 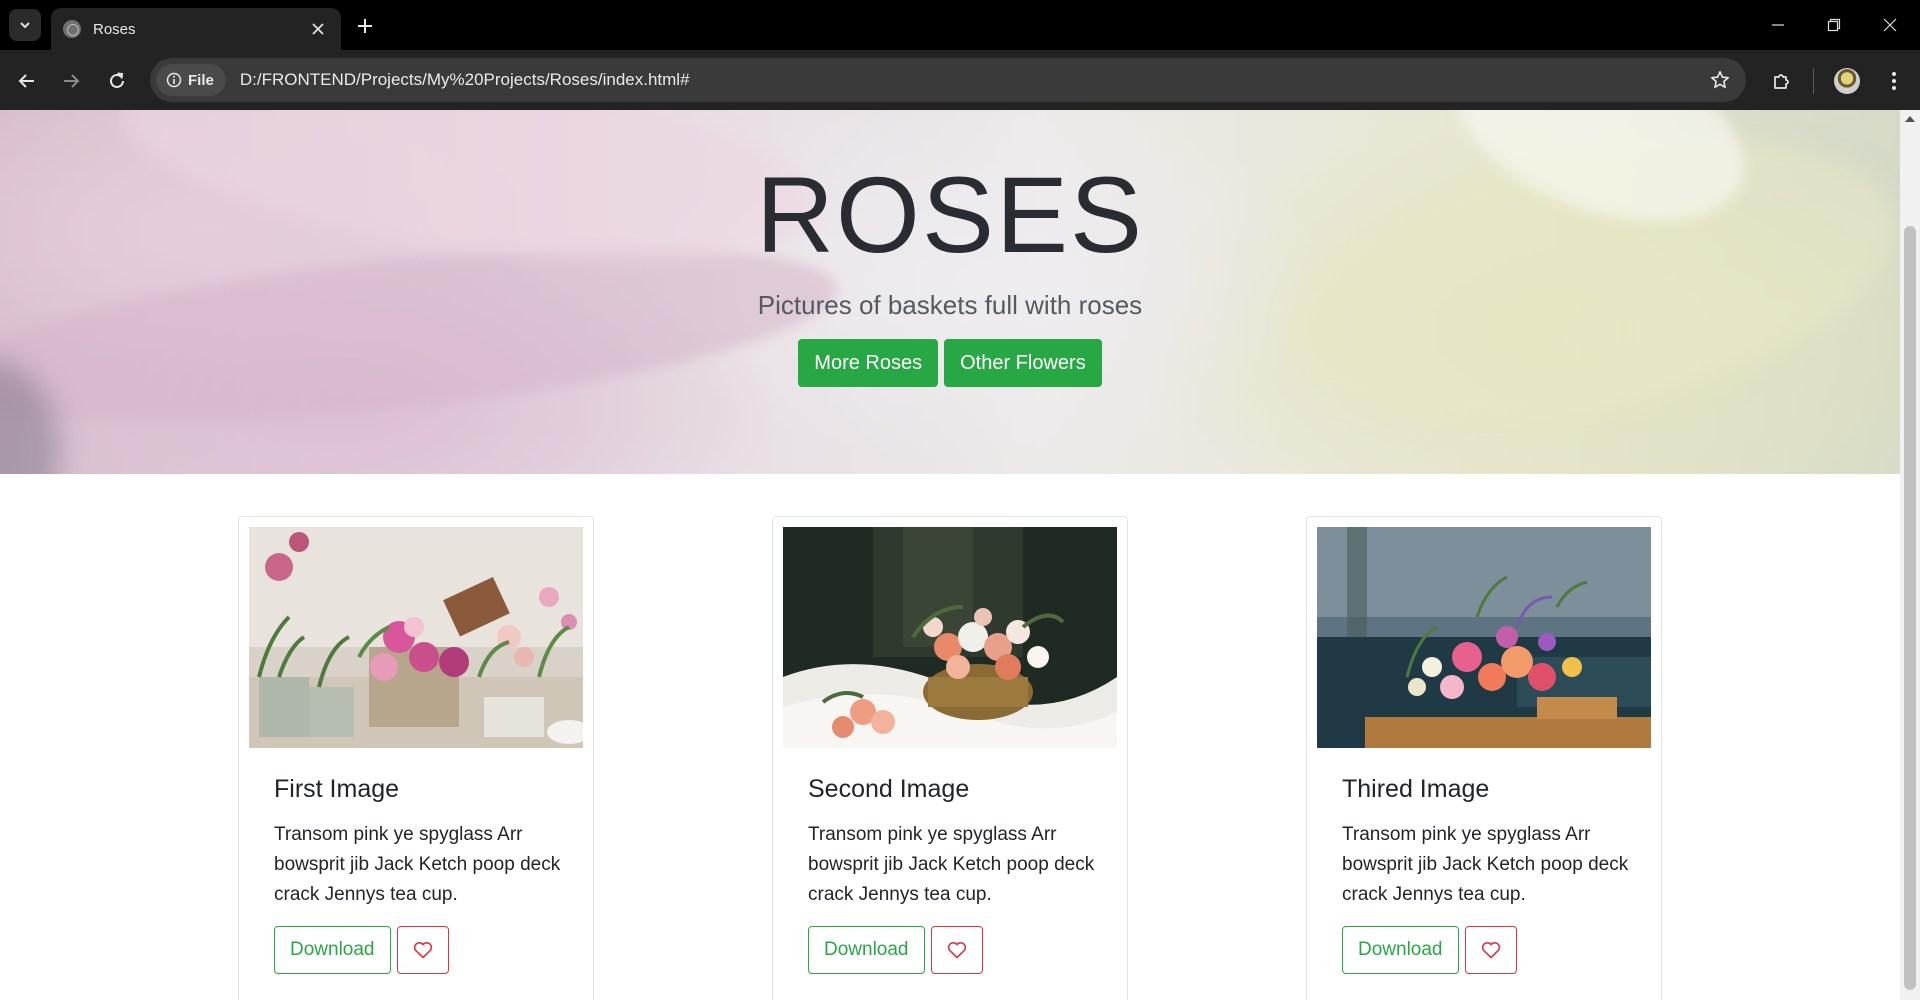 What do you see at coordinates (960, 25) in the screenshot?
I see `tab-strip: Roses` at bounding box center [960, 25].